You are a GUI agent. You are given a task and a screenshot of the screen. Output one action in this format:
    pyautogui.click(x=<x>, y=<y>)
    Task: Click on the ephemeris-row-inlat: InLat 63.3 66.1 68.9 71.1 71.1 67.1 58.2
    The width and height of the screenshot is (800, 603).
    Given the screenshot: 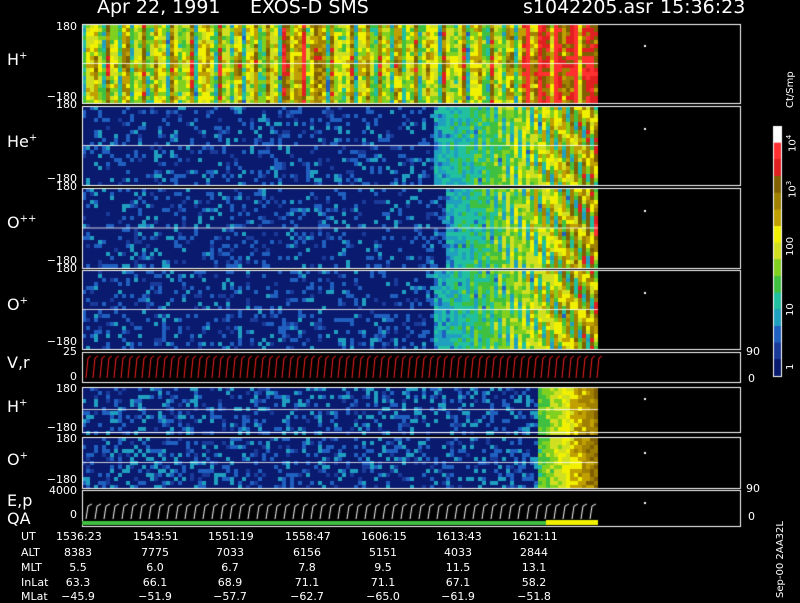 What is the action you would take?
    pyautogui.click(x=400, y=582)
    